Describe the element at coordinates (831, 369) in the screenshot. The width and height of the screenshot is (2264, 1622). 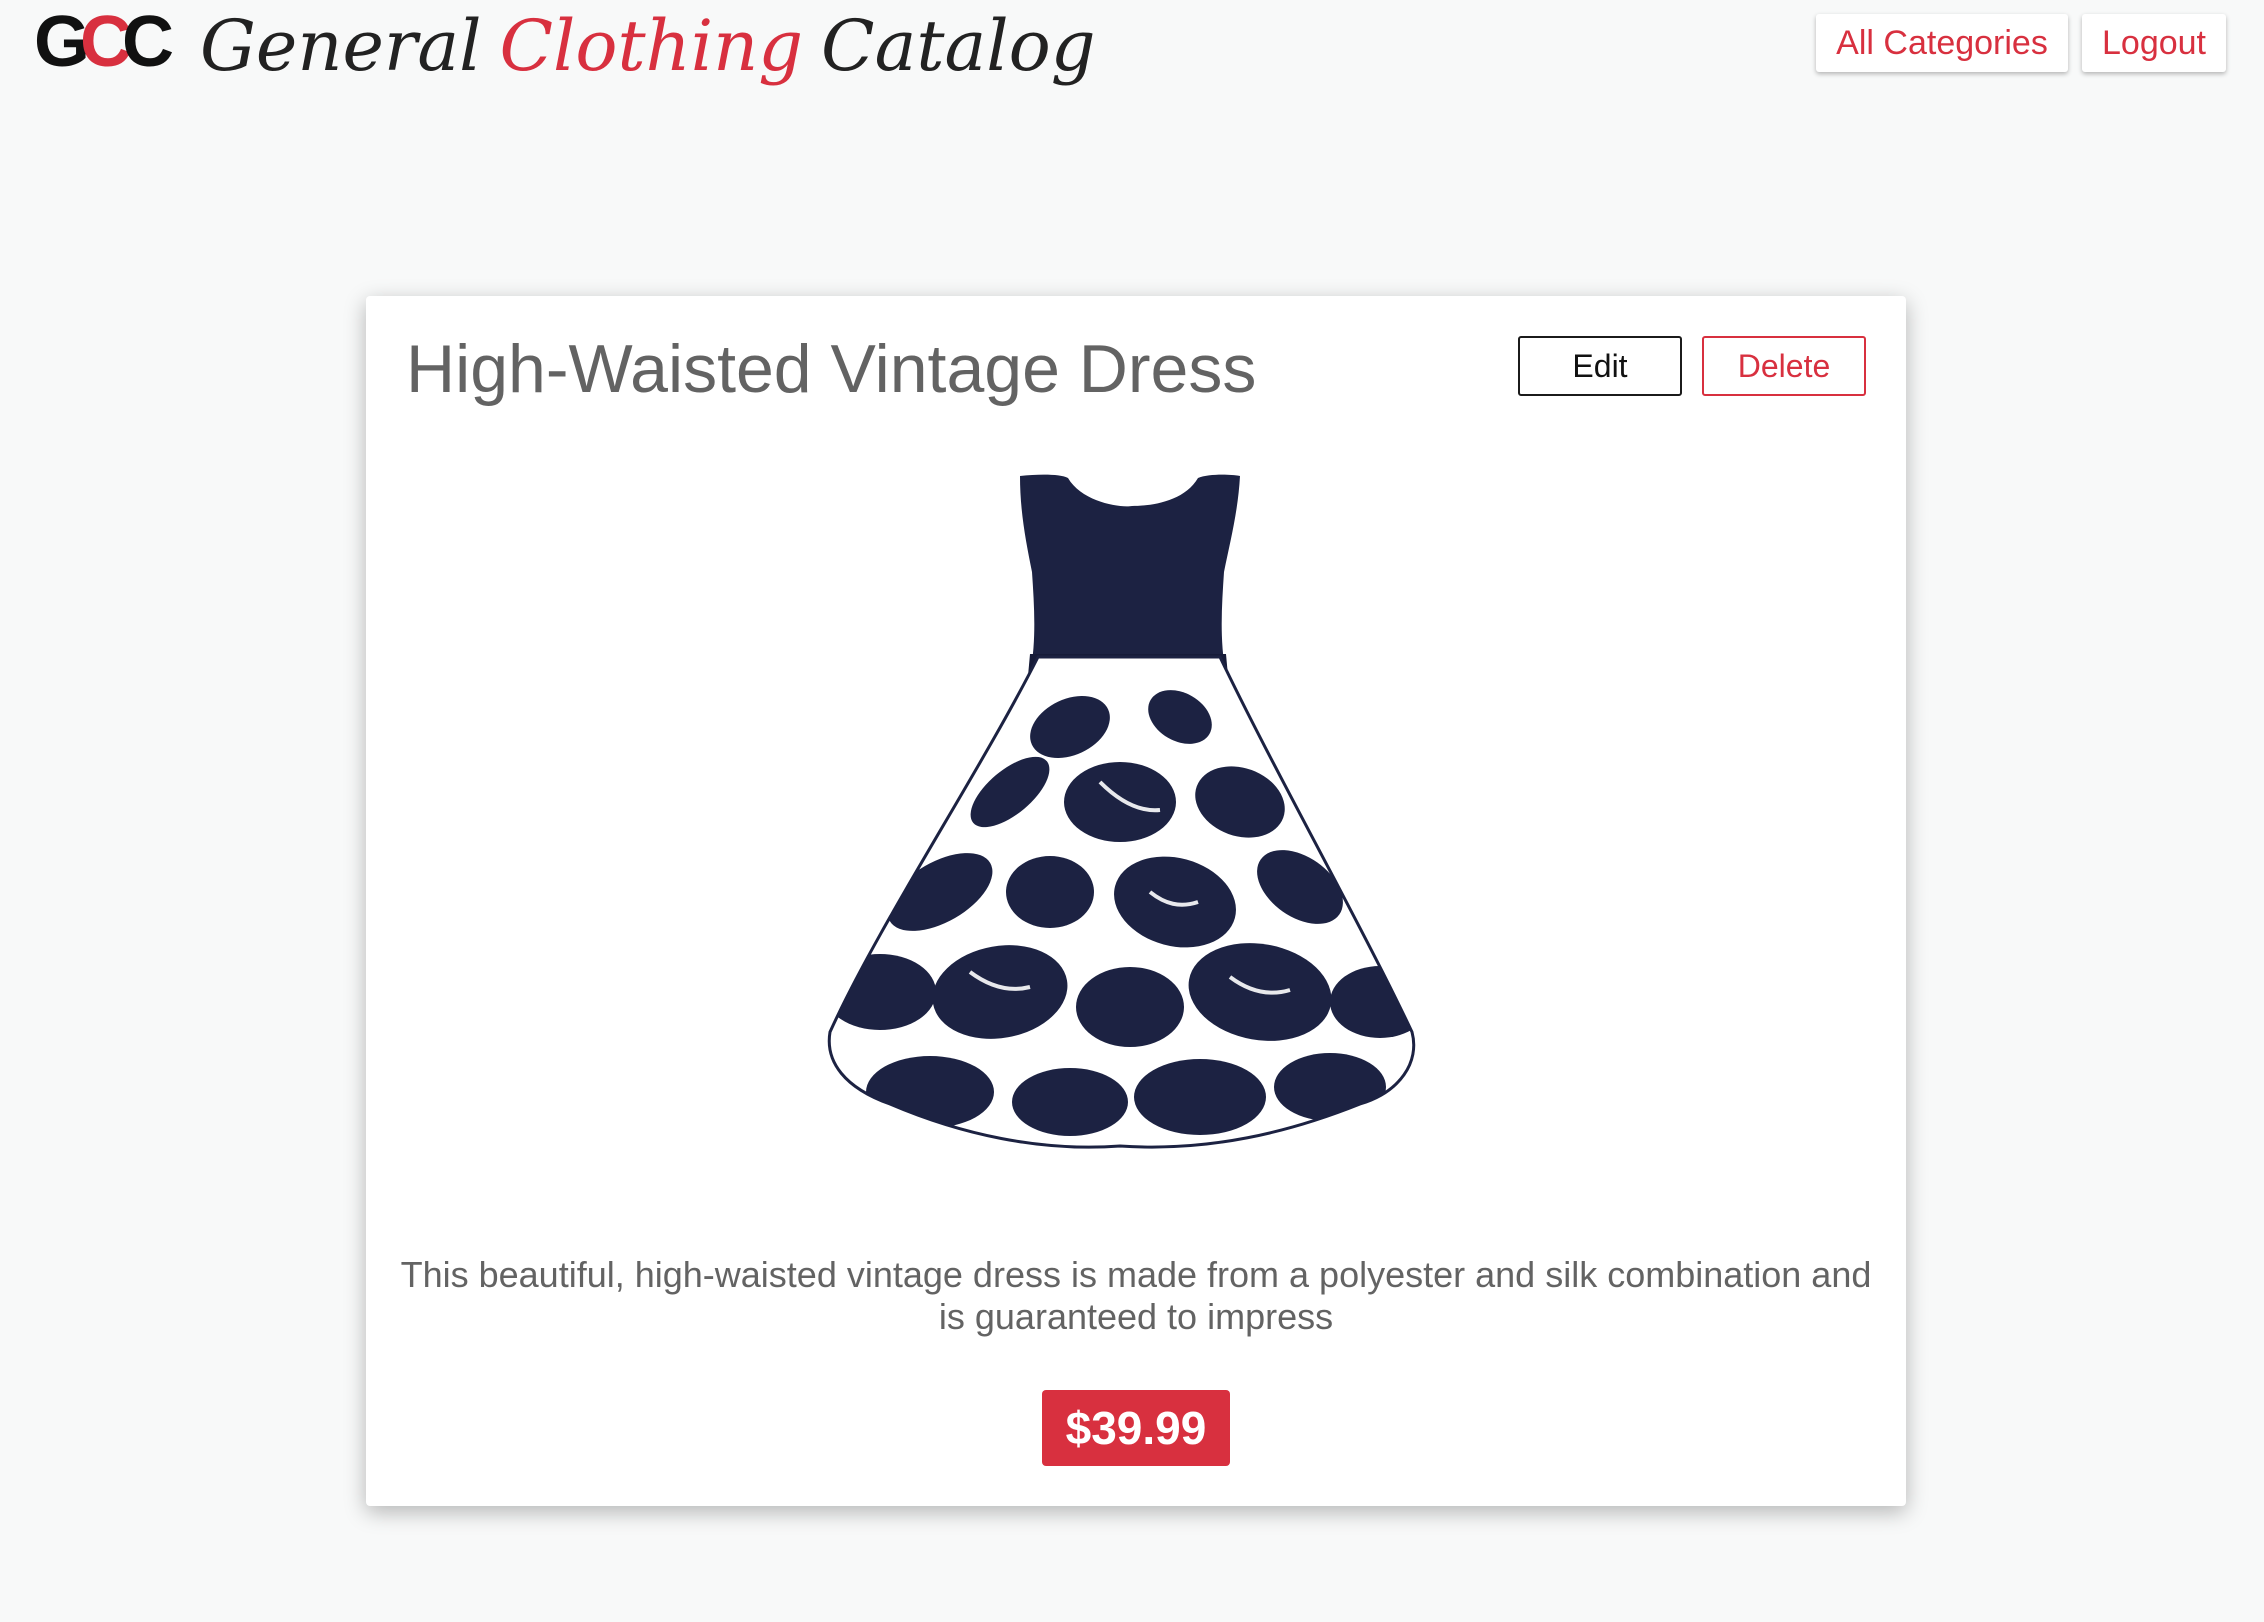
I see `product-title: High-Waisted Vintage Dress` at that location.